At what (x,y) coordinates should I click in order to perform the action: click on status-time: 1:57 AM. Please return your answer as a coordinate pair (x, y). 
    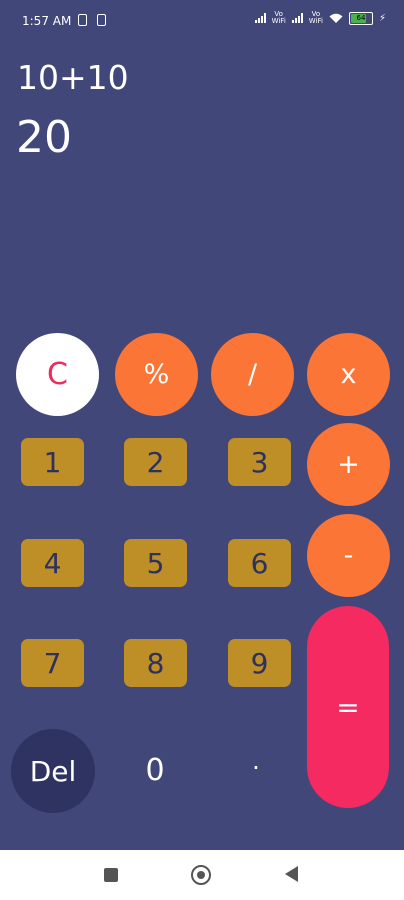
    Looking at the image, I should click on (47, 21).